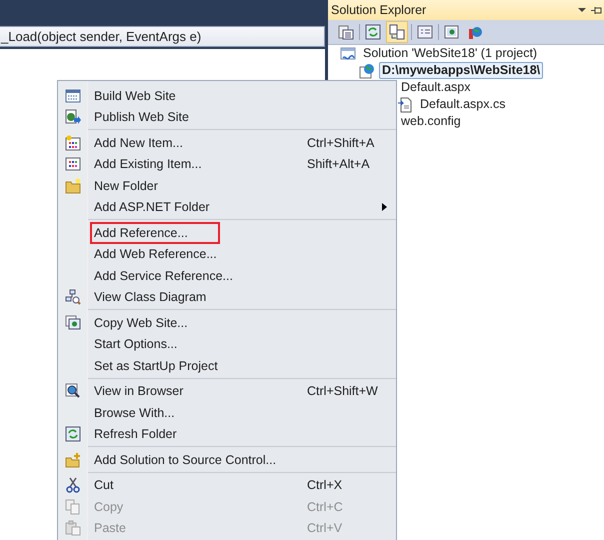  I want to click on new-folder-icon, so click(73, 186).